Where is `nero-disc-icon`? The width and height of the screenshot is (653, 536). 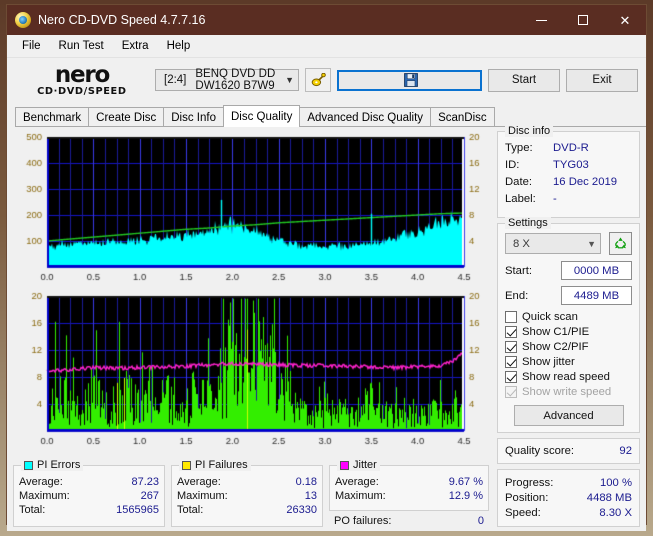 nero-disc-icon is located at coordinates (23, 20).